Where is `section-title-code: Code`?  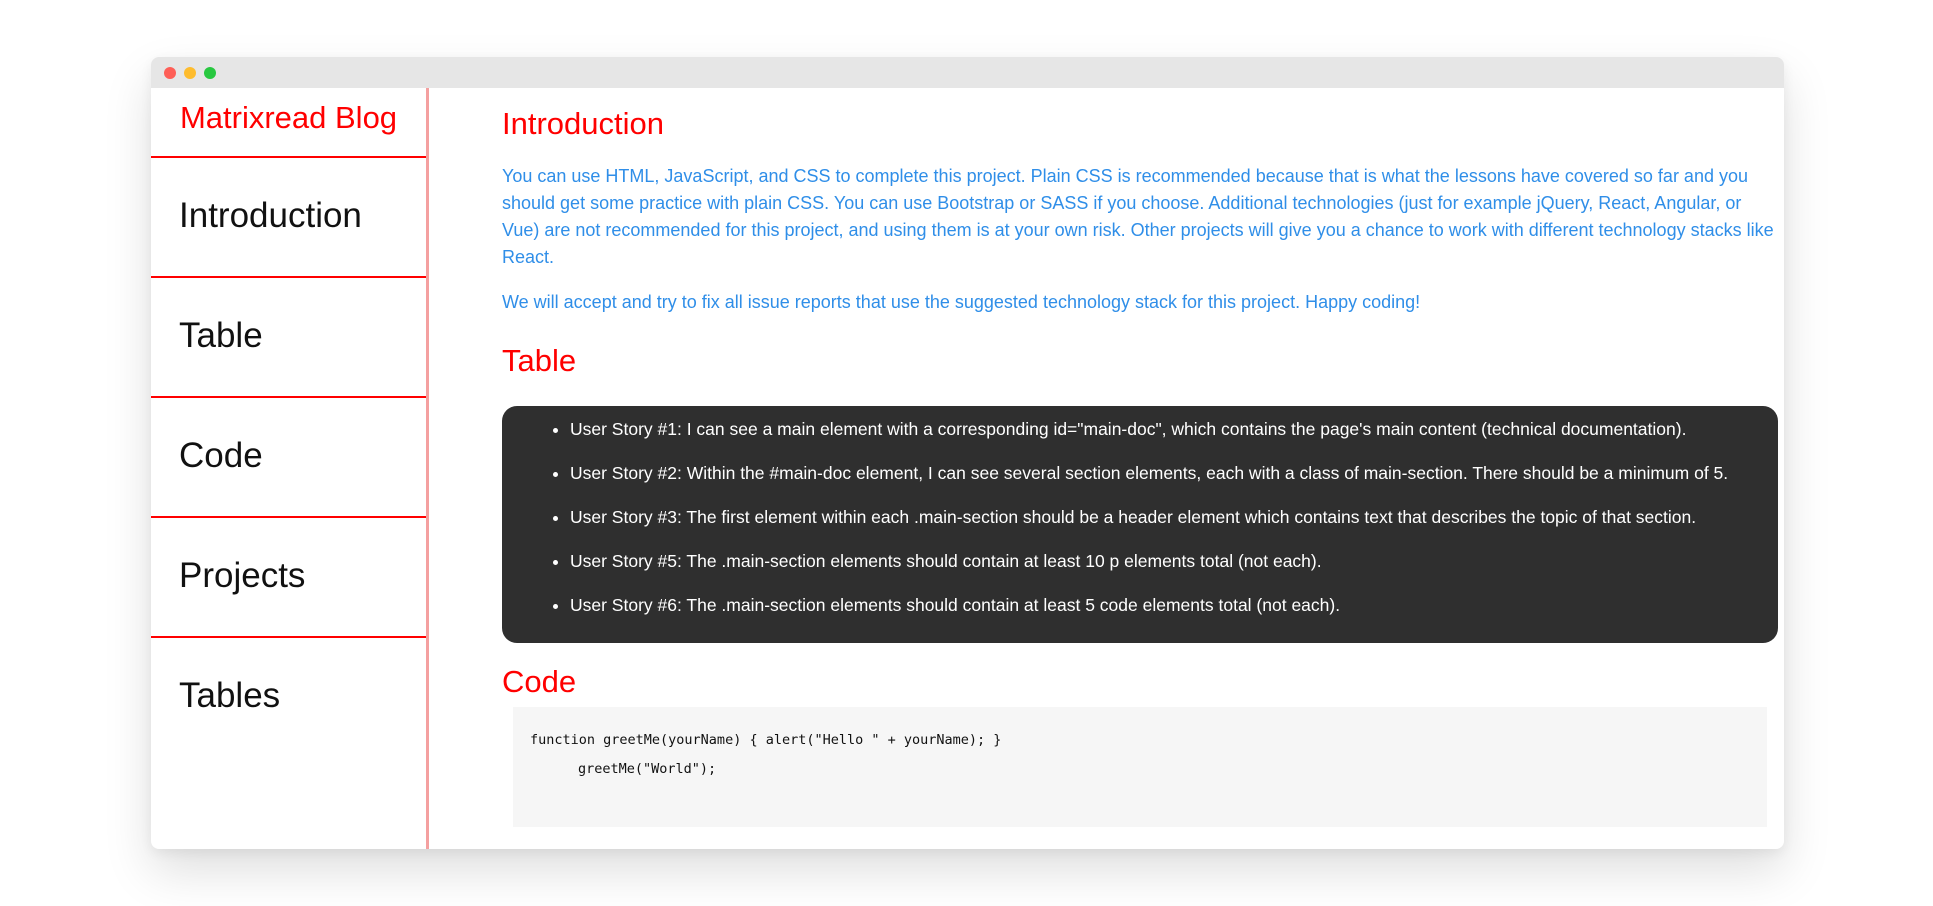 section-title-code: Code is located at coordinates (539, 681).